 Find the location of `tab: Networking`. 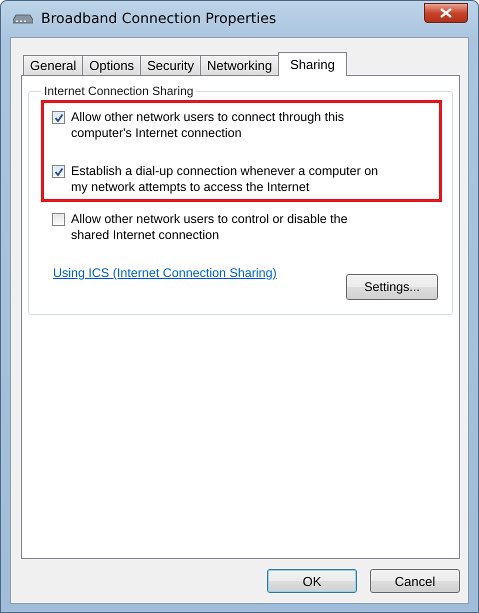

tab: Networking is located at coordinates (240, 65).